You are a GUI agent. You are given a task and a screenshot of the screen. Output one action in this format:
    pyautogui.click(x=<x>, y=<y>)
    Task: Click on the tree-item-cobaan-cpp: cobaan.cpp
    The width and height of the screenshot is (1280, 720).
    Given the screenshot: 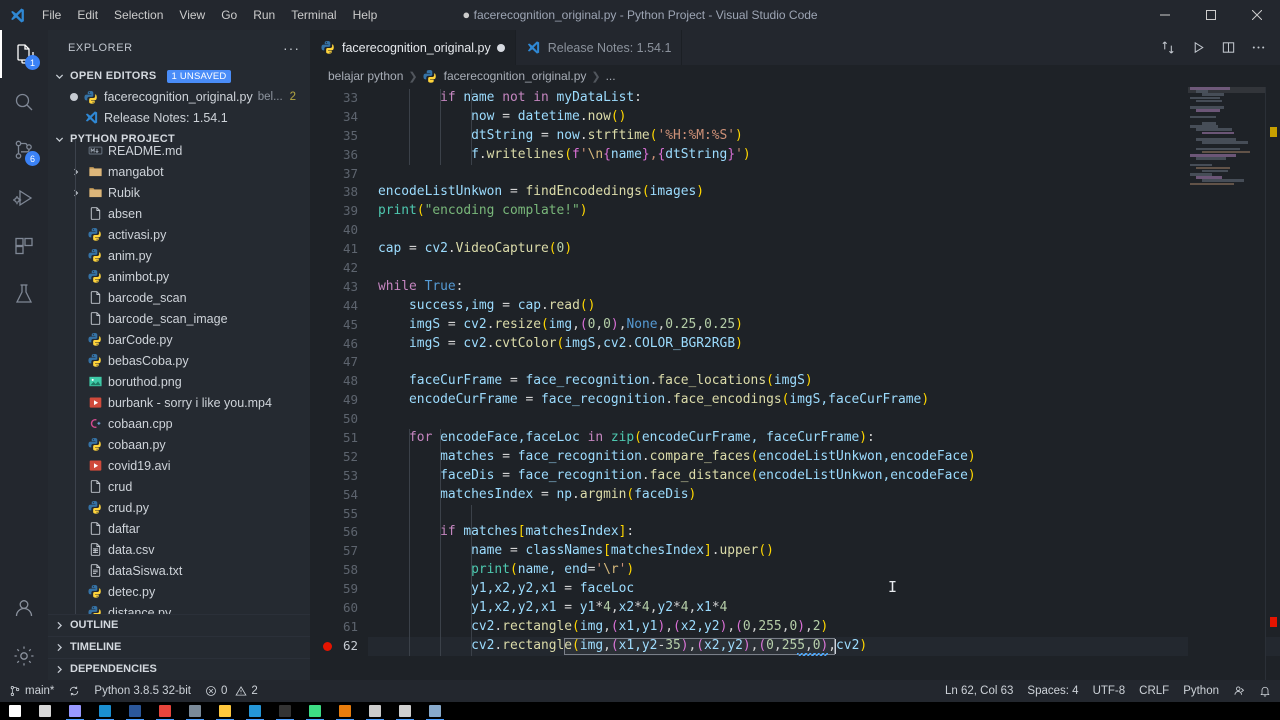 What is the action you would take?
    pyautogui.click(x=179, y=423)
    